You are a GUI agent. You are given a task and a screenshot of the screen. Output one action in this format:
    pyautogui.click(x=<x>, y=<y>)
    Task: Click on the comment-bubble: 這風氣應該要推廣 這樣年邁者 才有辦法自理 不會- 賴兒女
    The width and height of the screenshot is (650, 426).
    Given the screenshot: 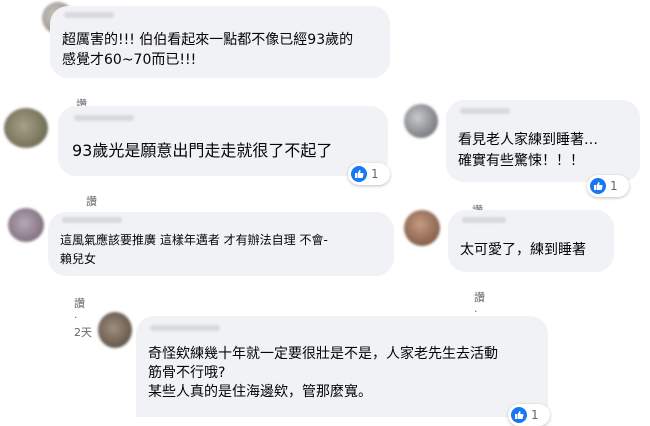 What is the action you would take?
    pyautogui.click(x=221, y=244)
    